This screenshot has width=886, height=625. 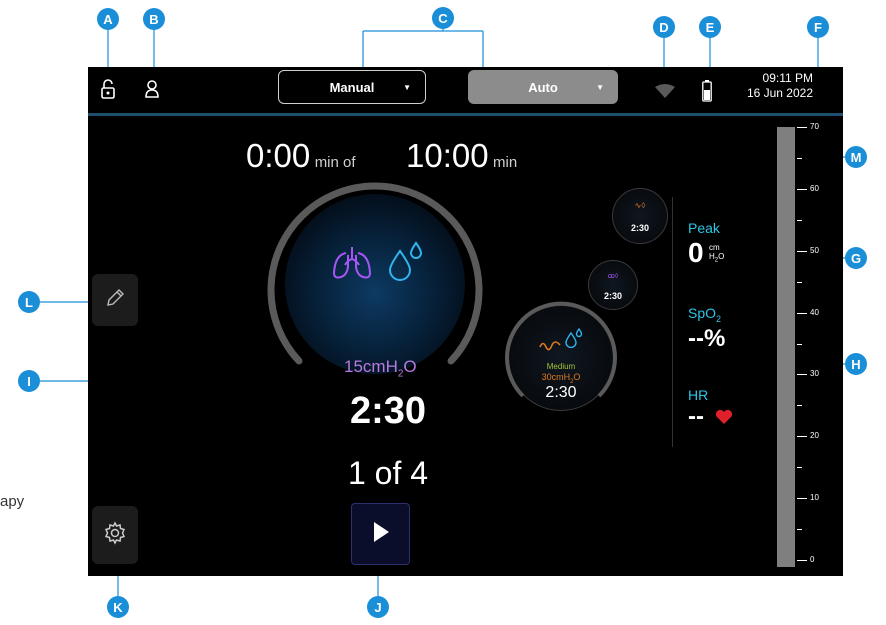 What do you see at coordinates (812, 559) in the screenshot?
I see `gauge-tick-label: 0` at bounding box center [812, 559].